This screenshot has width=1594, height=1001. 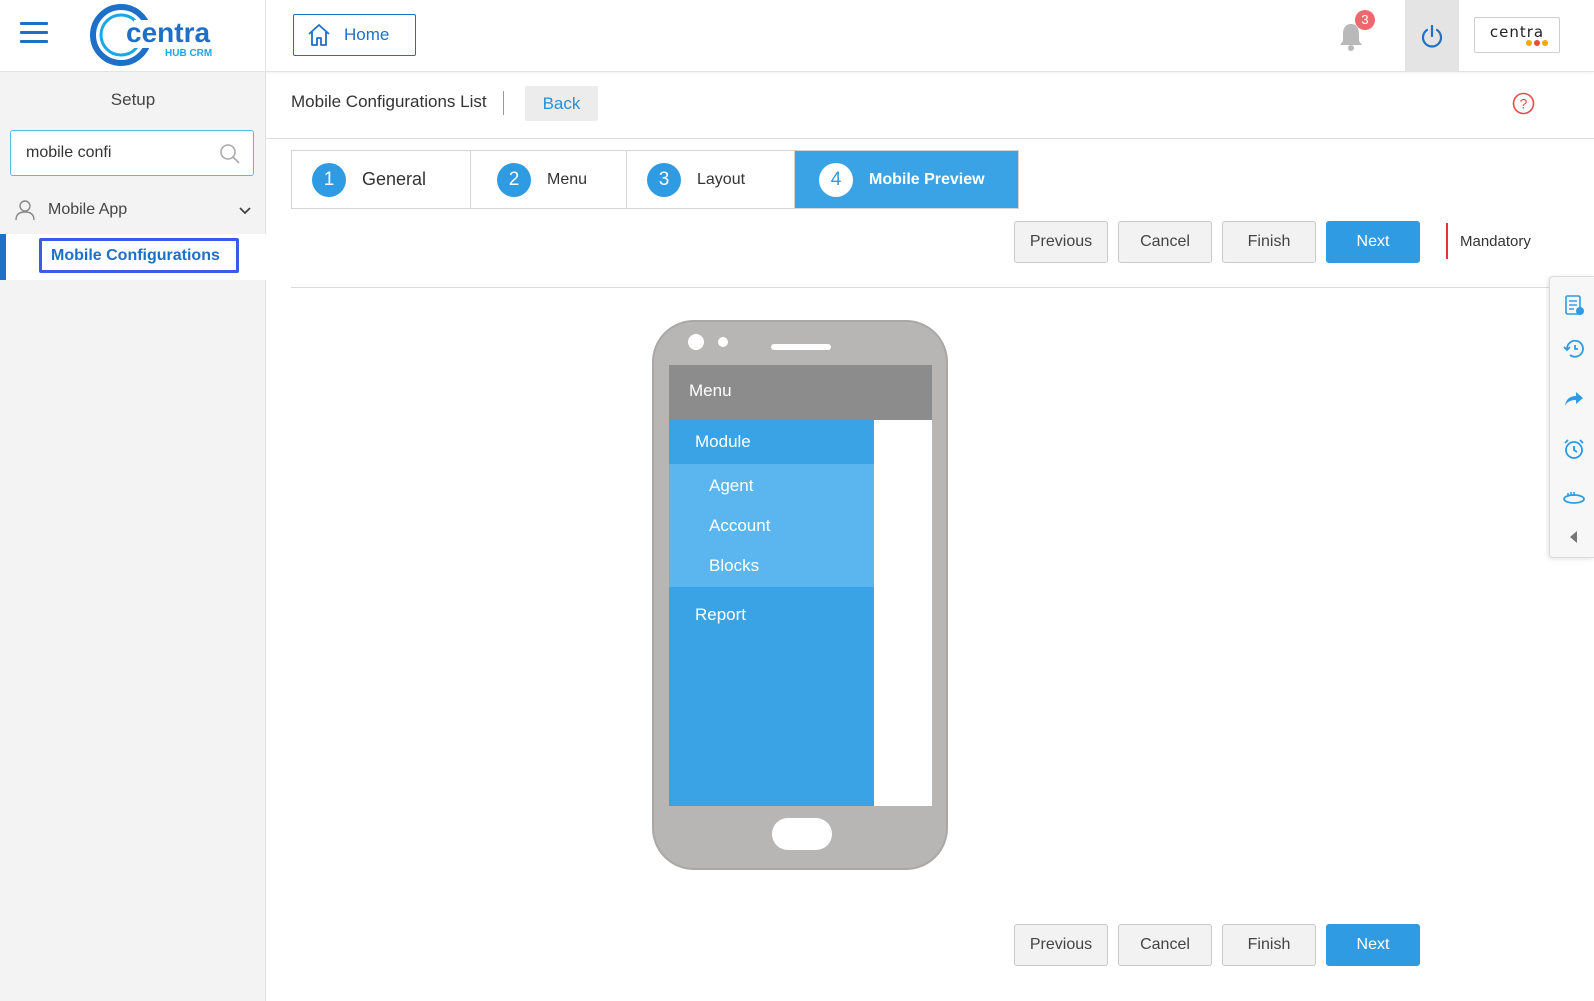 I want to click on company-brand-logo: centra, so click(x=1517, y=35).